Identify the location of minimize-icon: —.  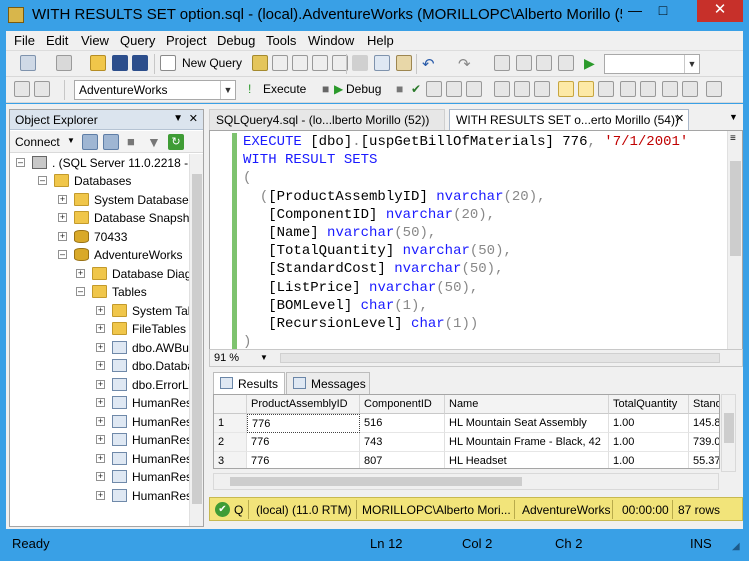
(635, 11).